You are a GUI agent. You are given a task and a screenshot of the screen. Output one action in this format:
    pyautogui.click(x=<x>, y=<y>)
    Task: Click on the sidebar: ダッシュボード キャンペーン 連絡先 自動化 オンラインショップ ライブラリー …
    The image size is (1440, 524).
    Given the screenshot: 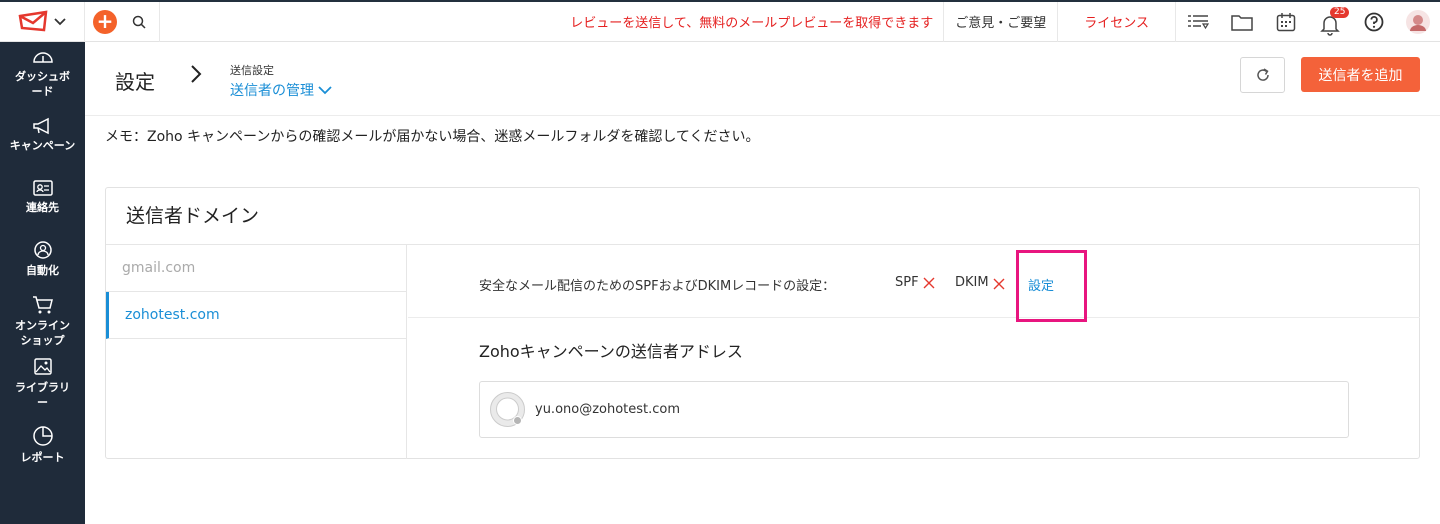 What is the action you would take?
    pyautogui.click(x=42, y=283)
    